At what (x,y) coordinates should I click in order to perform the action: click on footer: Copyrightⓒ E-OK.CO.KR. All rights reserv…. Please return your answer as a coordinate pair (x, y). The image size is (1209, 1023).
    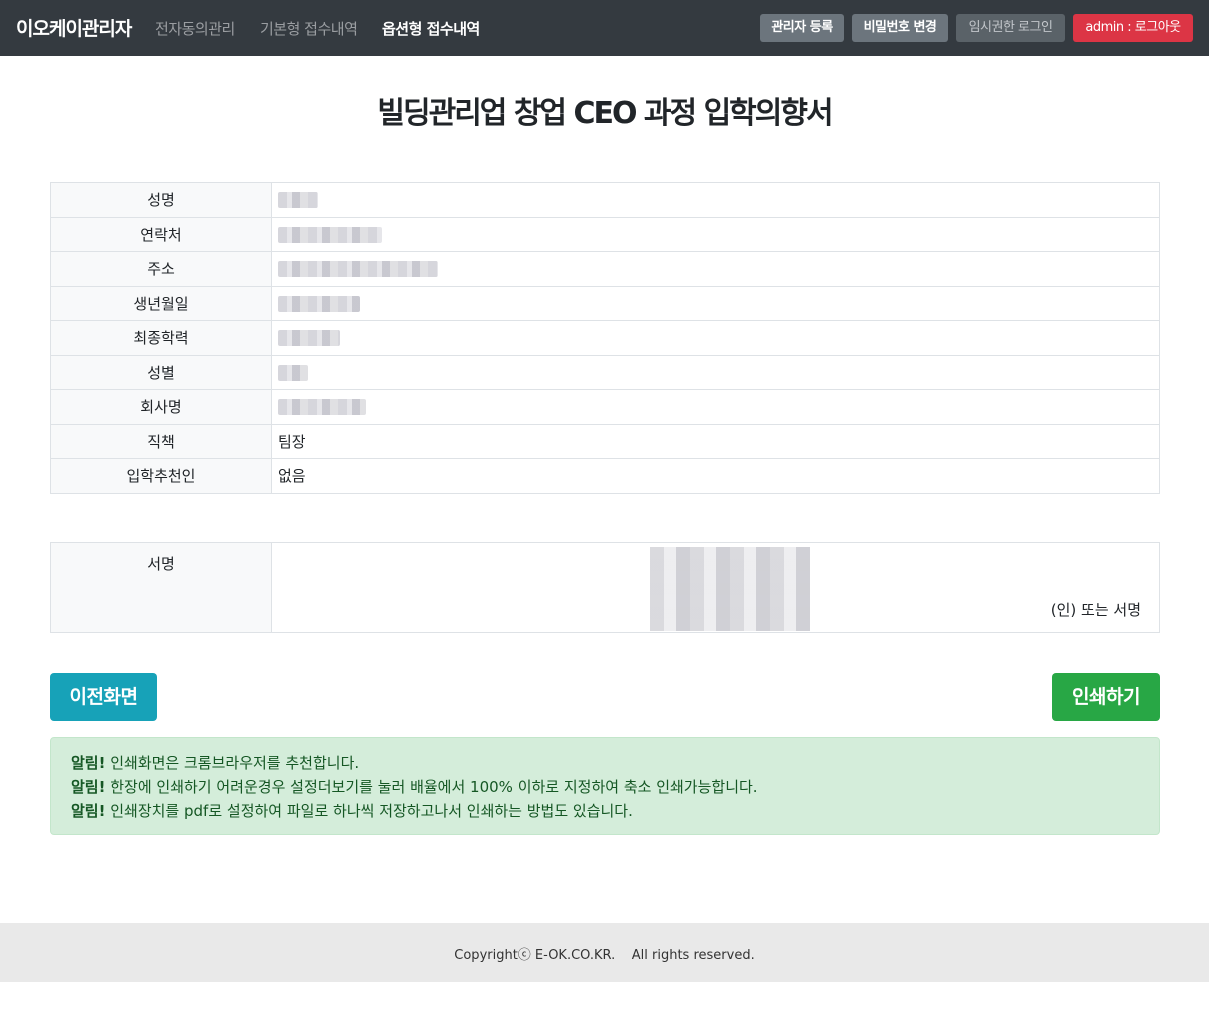
    Looking at the image, I should click on (604, 952).